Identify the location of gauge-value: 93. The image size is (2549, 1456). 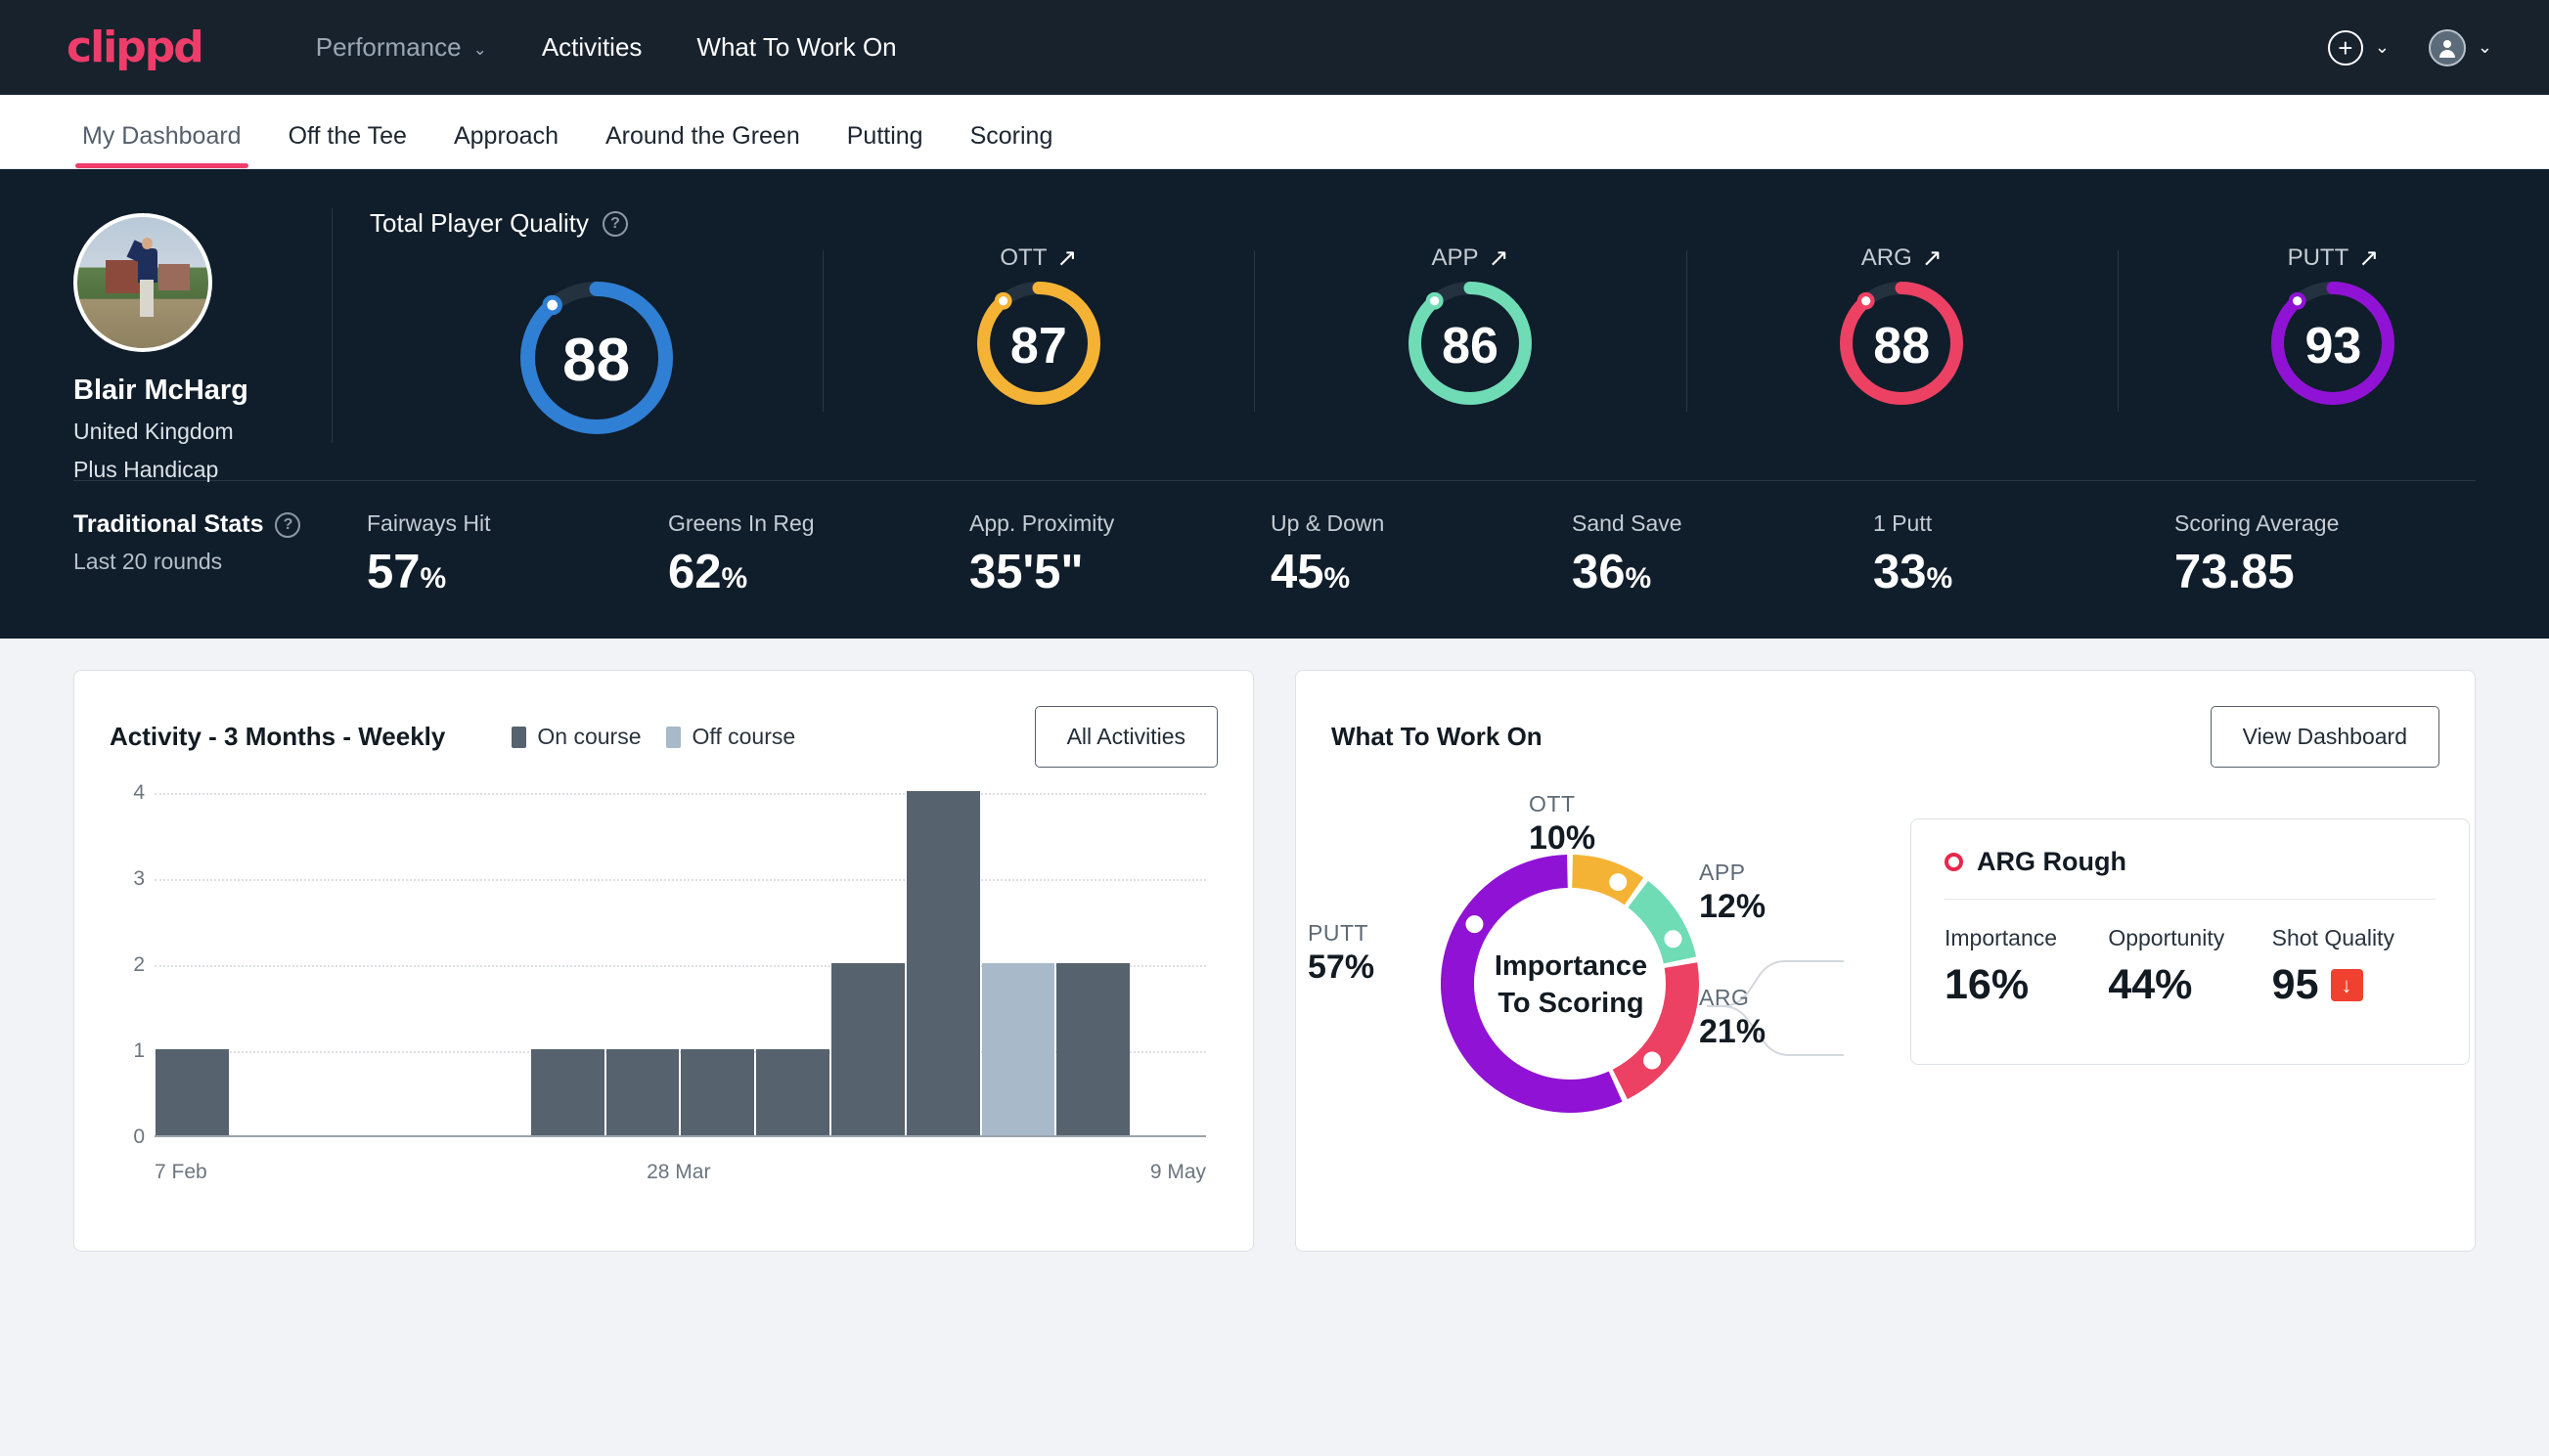
(2333, 346).